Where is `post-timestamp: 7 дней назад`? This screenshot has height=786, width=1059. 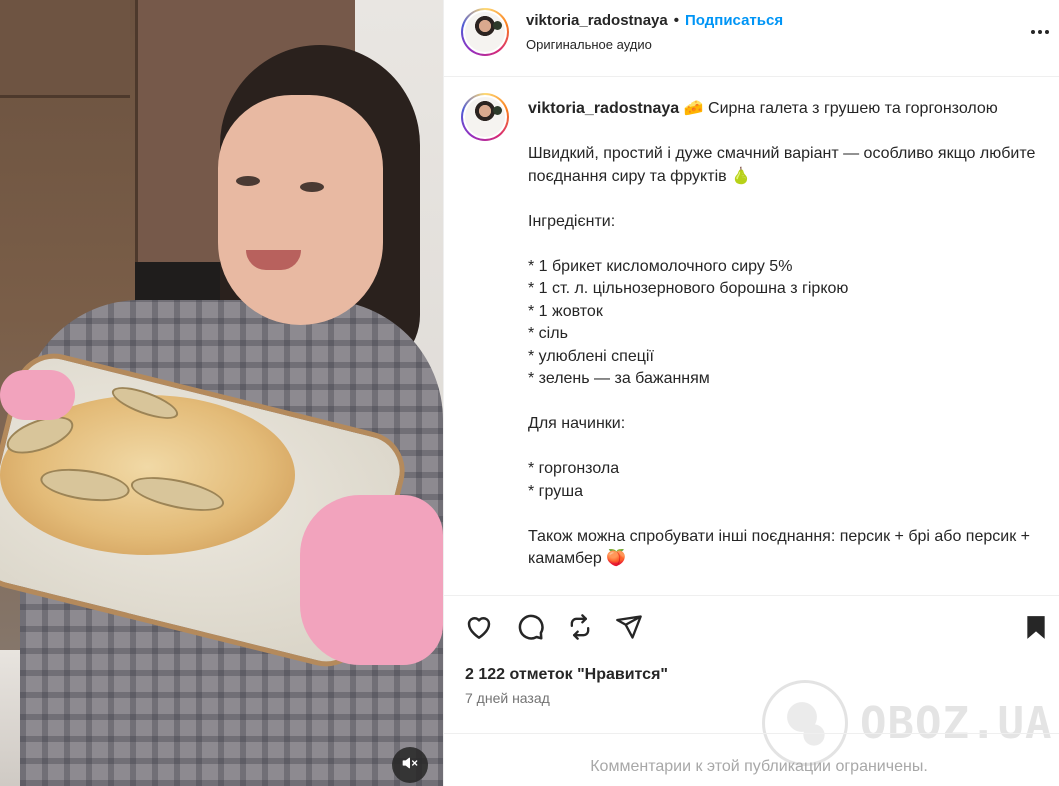
post-timestamp: 7 дней назад is located at coordinates (507, 698).